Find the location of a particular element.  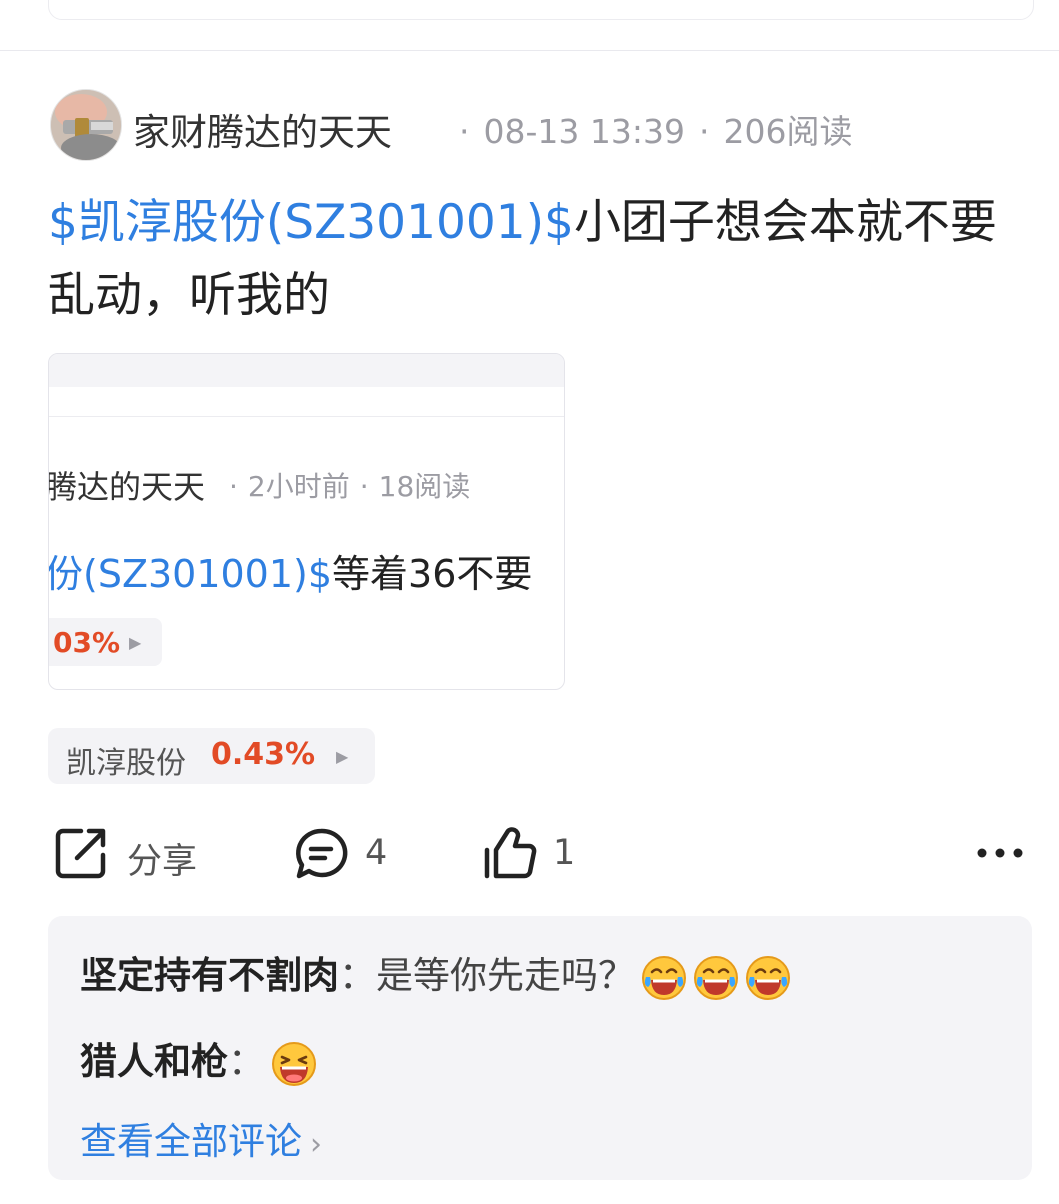

post-body: $凯淳股份(SZ301001)$小团子想会本就不要乱动，听我的 is located at coordinates (528, 259).